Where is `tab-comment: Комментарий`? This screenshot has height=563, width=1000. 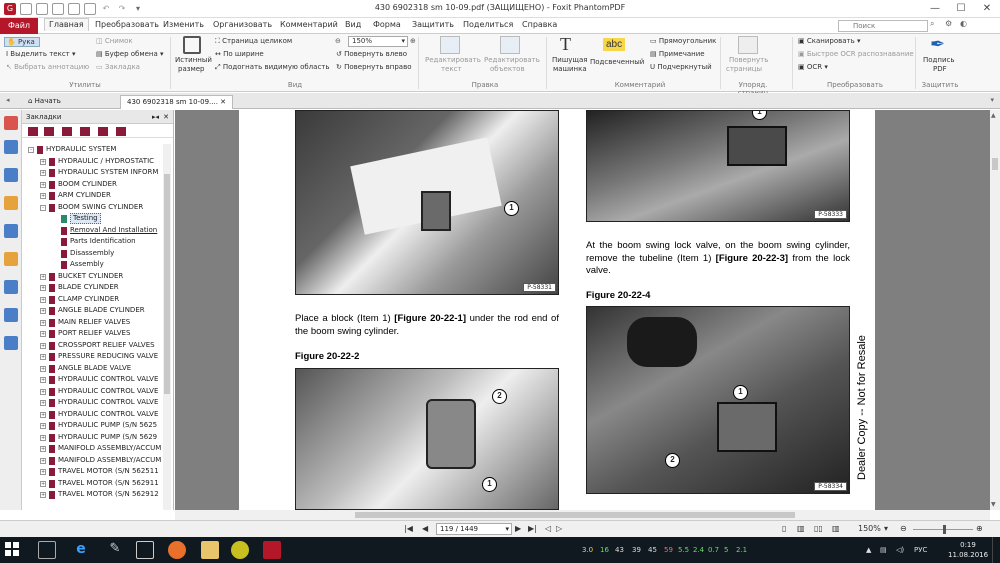
tab-comment: Комментарий is located at coordinates (309, 24).